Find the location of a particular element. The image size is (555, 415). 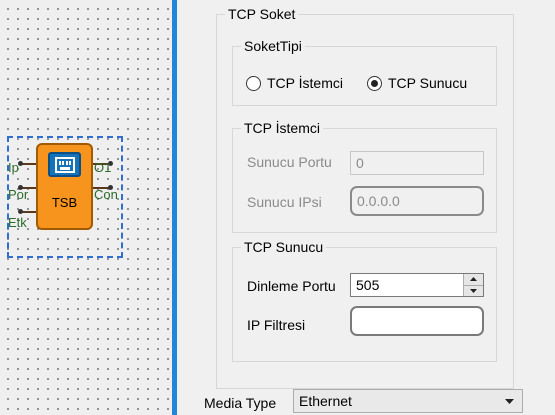

server-port-input: 0 is located at coordinates (417, 163).